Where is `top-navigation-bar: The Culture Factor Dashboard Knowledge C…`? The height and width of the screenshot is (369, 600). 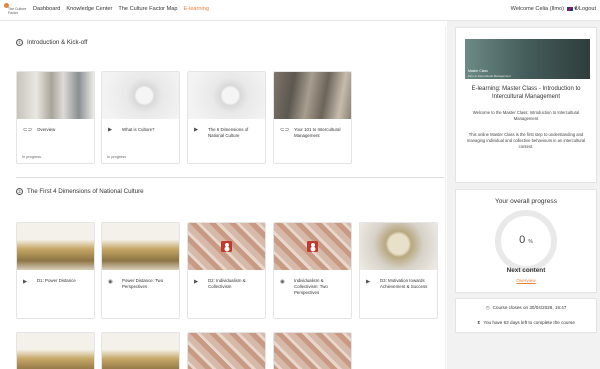
top-navigation-bar: The Culture Factor Dashboard Knowledge C… is located at coordinates (300, 10).